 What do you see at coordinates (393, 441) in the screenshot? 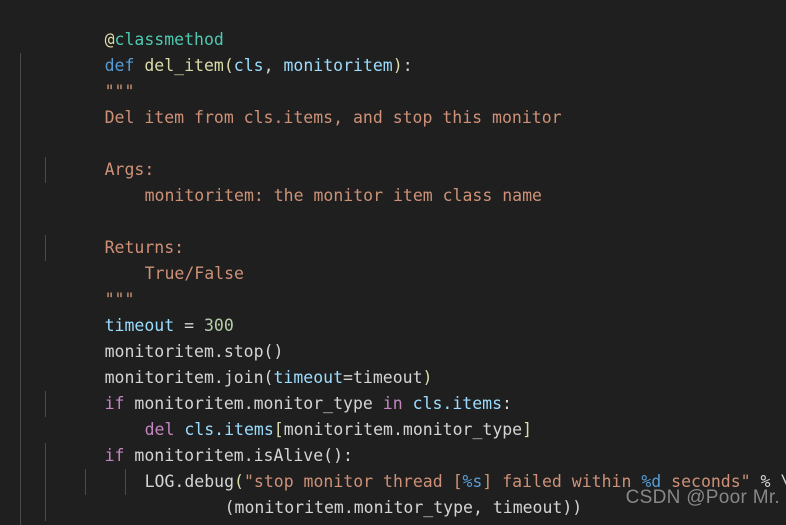
I see `code-line-17: if monitoritem.isAlive():` at bounding box center [393, 441].